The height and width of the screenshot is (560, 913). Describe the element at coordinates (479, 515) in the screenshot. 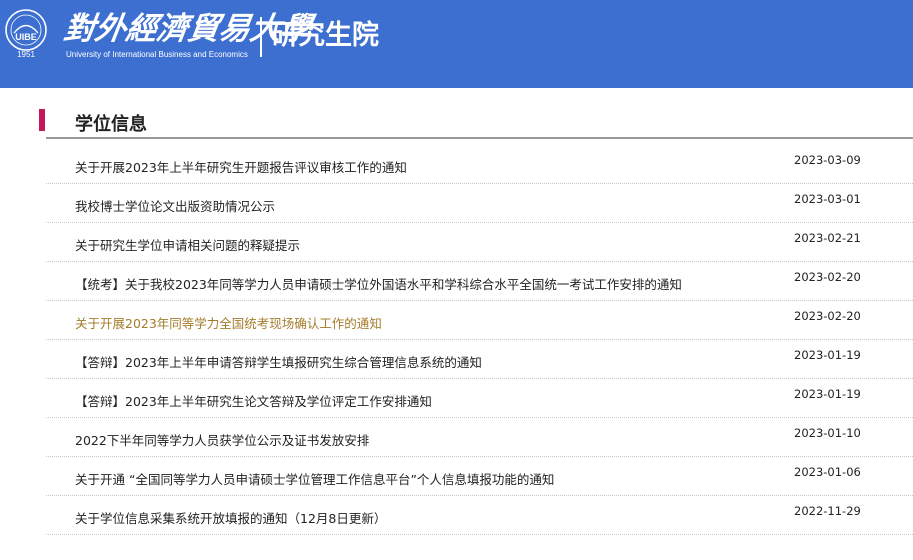

I see `list-item: 关于学位信息采集系统开放填报的通知（12月8日更新） 2022-11-29` at that location.